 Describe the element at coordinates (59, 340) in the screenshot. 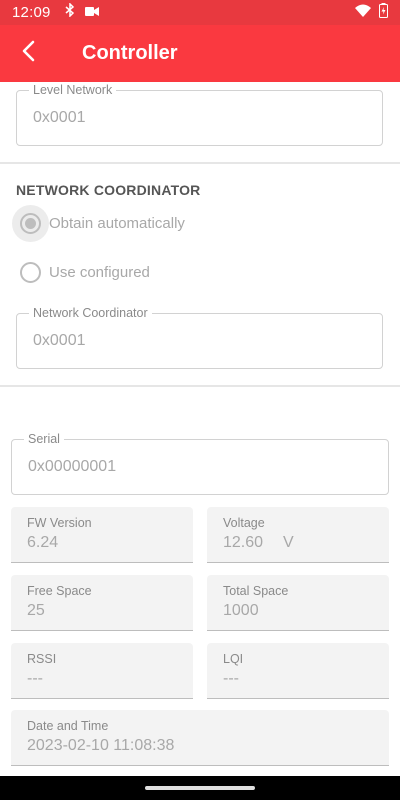

I see `network-coordinator-value: 0x0001` at that location.